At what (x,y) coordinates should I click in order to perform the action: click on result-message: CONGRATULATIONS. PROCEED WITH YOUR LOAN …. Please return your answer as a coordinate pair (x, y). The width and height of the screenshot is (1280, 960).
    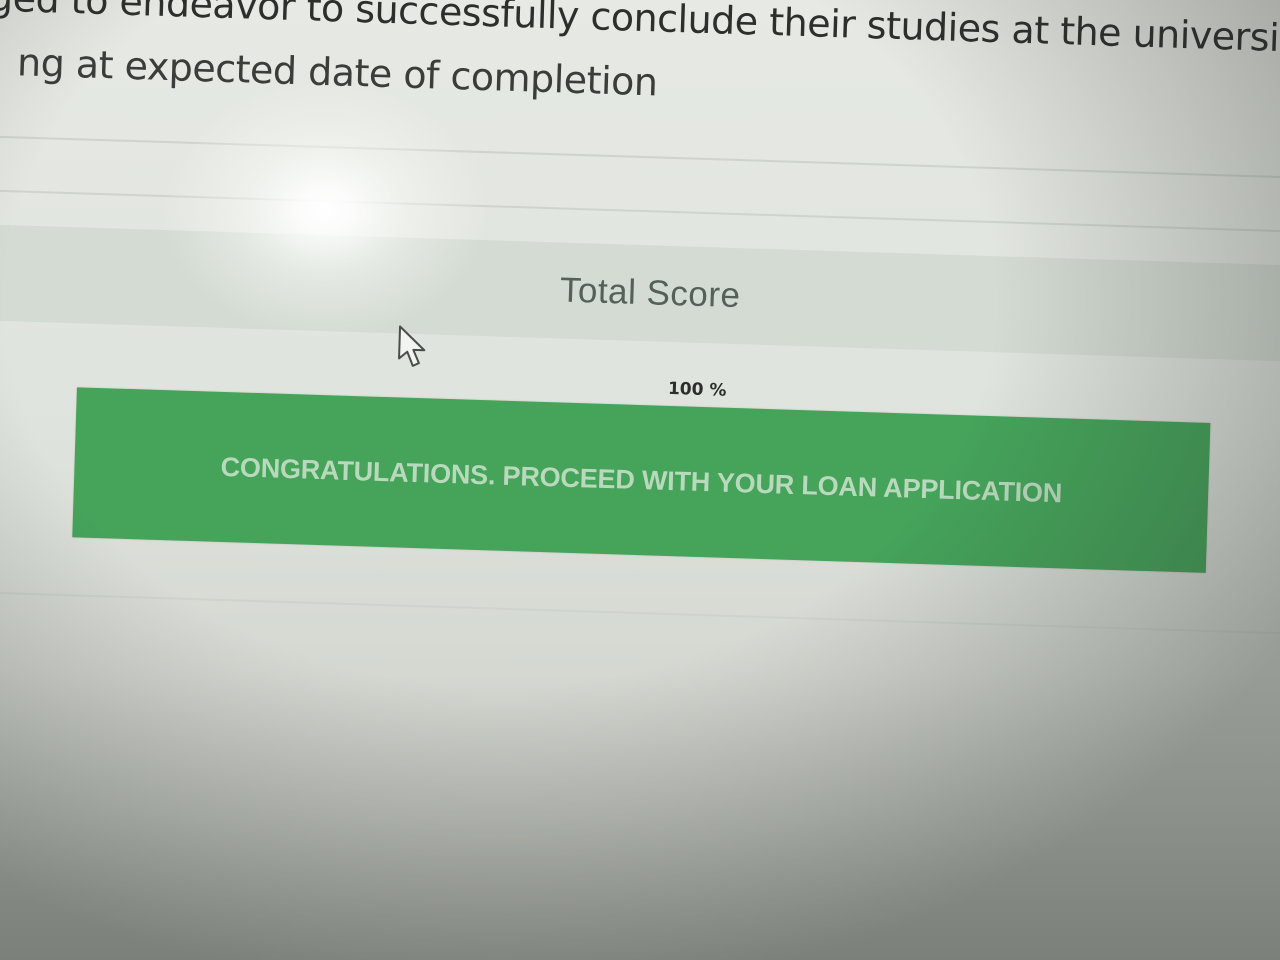
    Looking at the image, I should click on (641, 479).